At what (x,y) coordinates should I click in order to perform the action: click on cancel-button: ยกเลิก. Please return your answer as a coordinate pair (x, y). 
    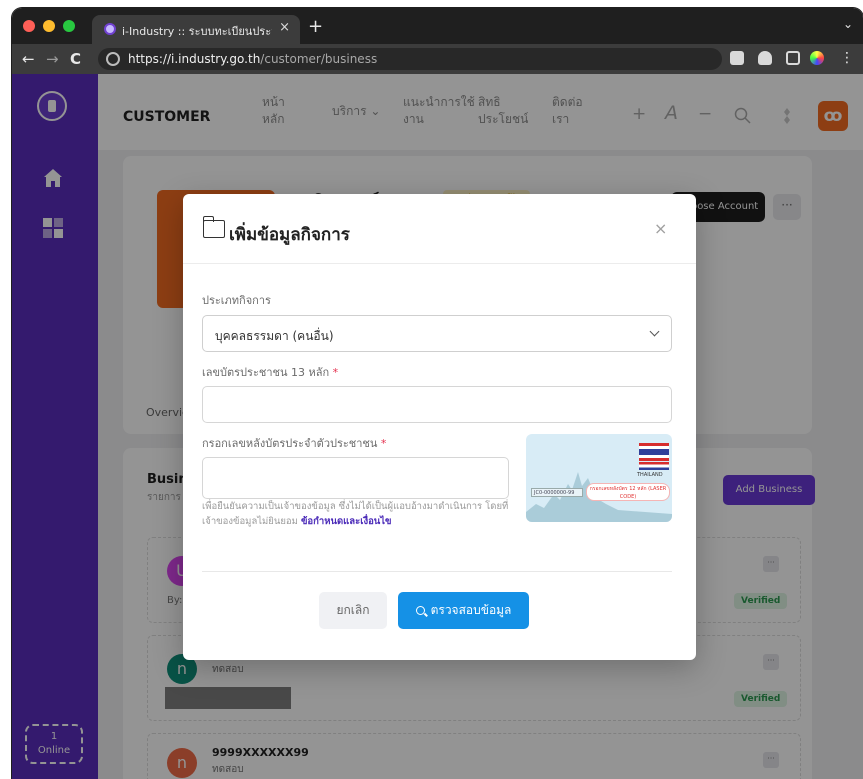
    Looking at the image, I should click on (353, 610).